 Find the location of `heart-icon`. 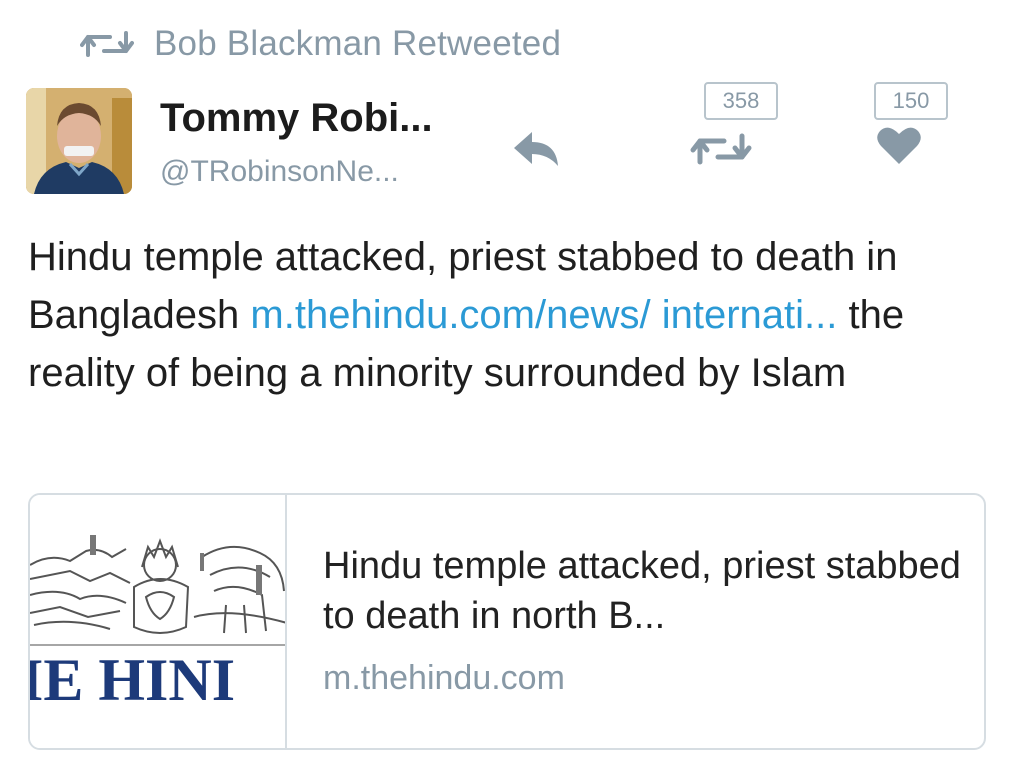

heart-icon is located at coordinates (899, 145).